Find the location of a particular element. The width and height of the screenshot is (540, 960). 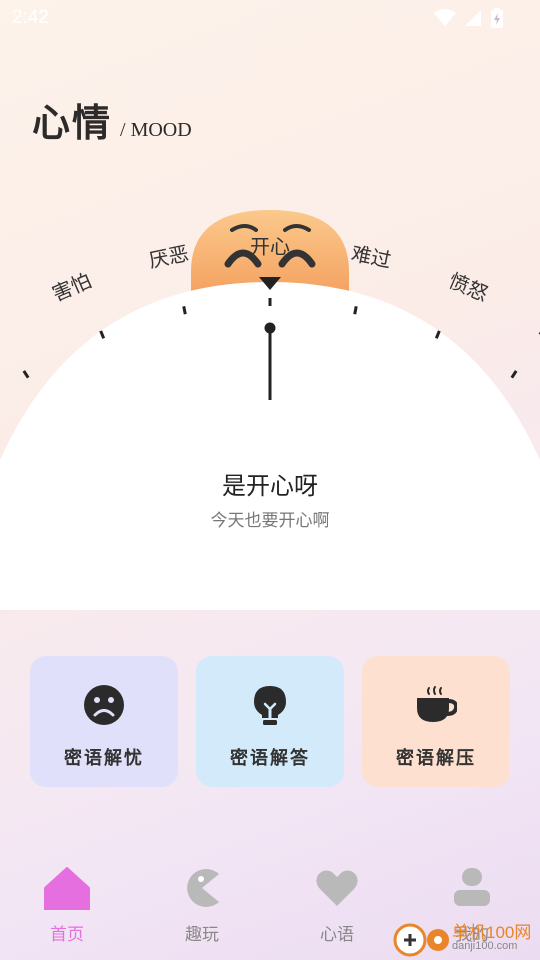

status-bar: 2:42 is located at coordinates (270, 18).